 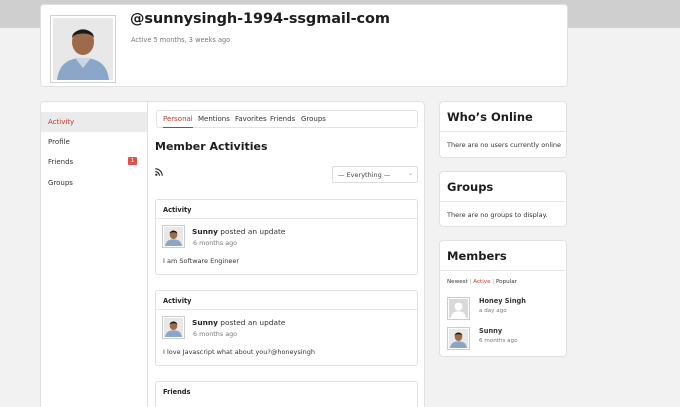 I want to click on widget-title: Groups, so click(x=470, y=187).